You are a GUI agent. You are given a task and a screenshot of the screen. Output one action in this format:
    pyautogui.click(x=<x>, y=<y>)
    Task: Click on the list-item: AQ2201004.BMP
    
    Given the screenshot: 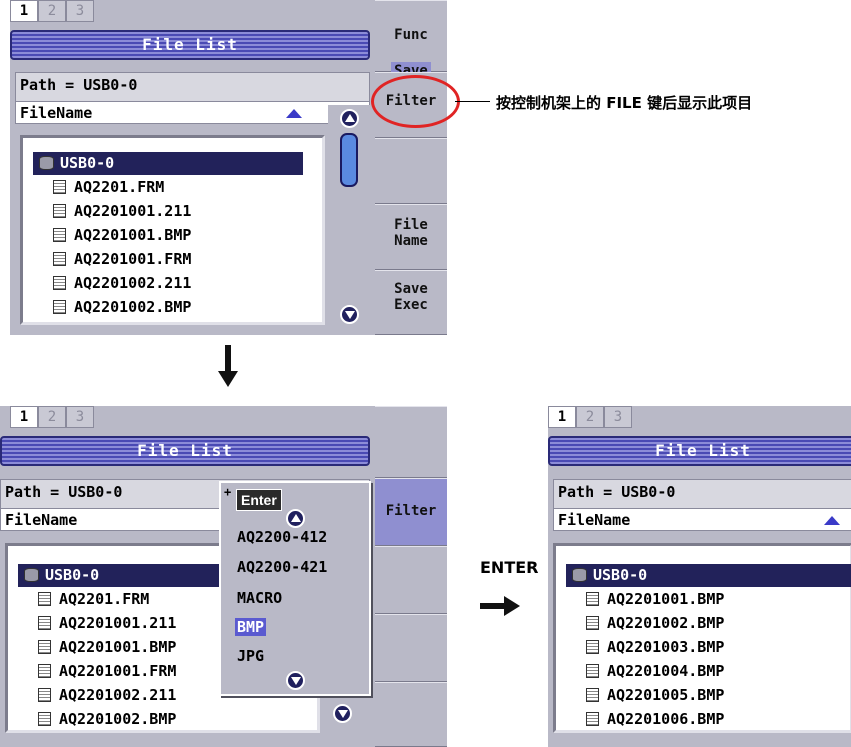 What is the action you would take?
    pyautogui.click(x=703, y=671)
    